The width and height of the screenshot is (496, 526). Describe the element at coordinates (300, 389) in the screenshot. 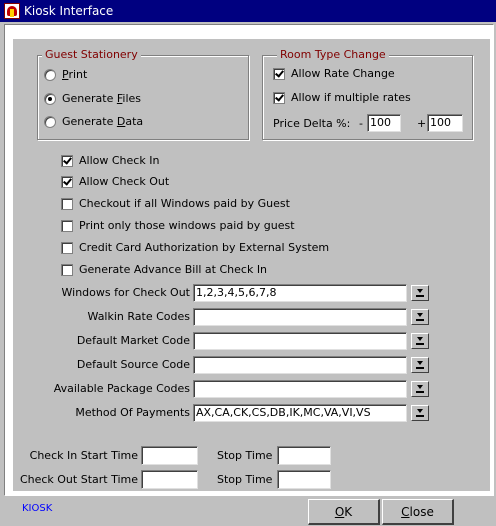

I see `available-package-codes-input` at that location.